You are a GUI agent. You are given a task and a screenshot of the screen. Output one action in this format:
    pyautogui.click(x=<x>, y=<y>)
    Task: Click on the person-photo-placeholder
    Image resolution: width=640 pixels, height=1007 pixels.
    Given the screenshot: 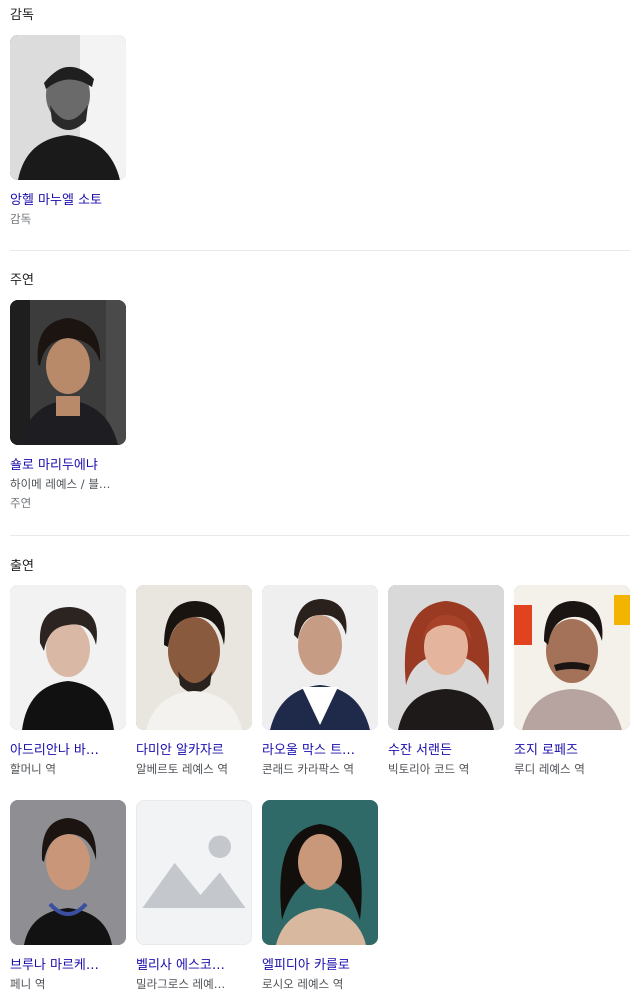 What is the action you would take?
    pyautogui.click(x=194, y=872)
    